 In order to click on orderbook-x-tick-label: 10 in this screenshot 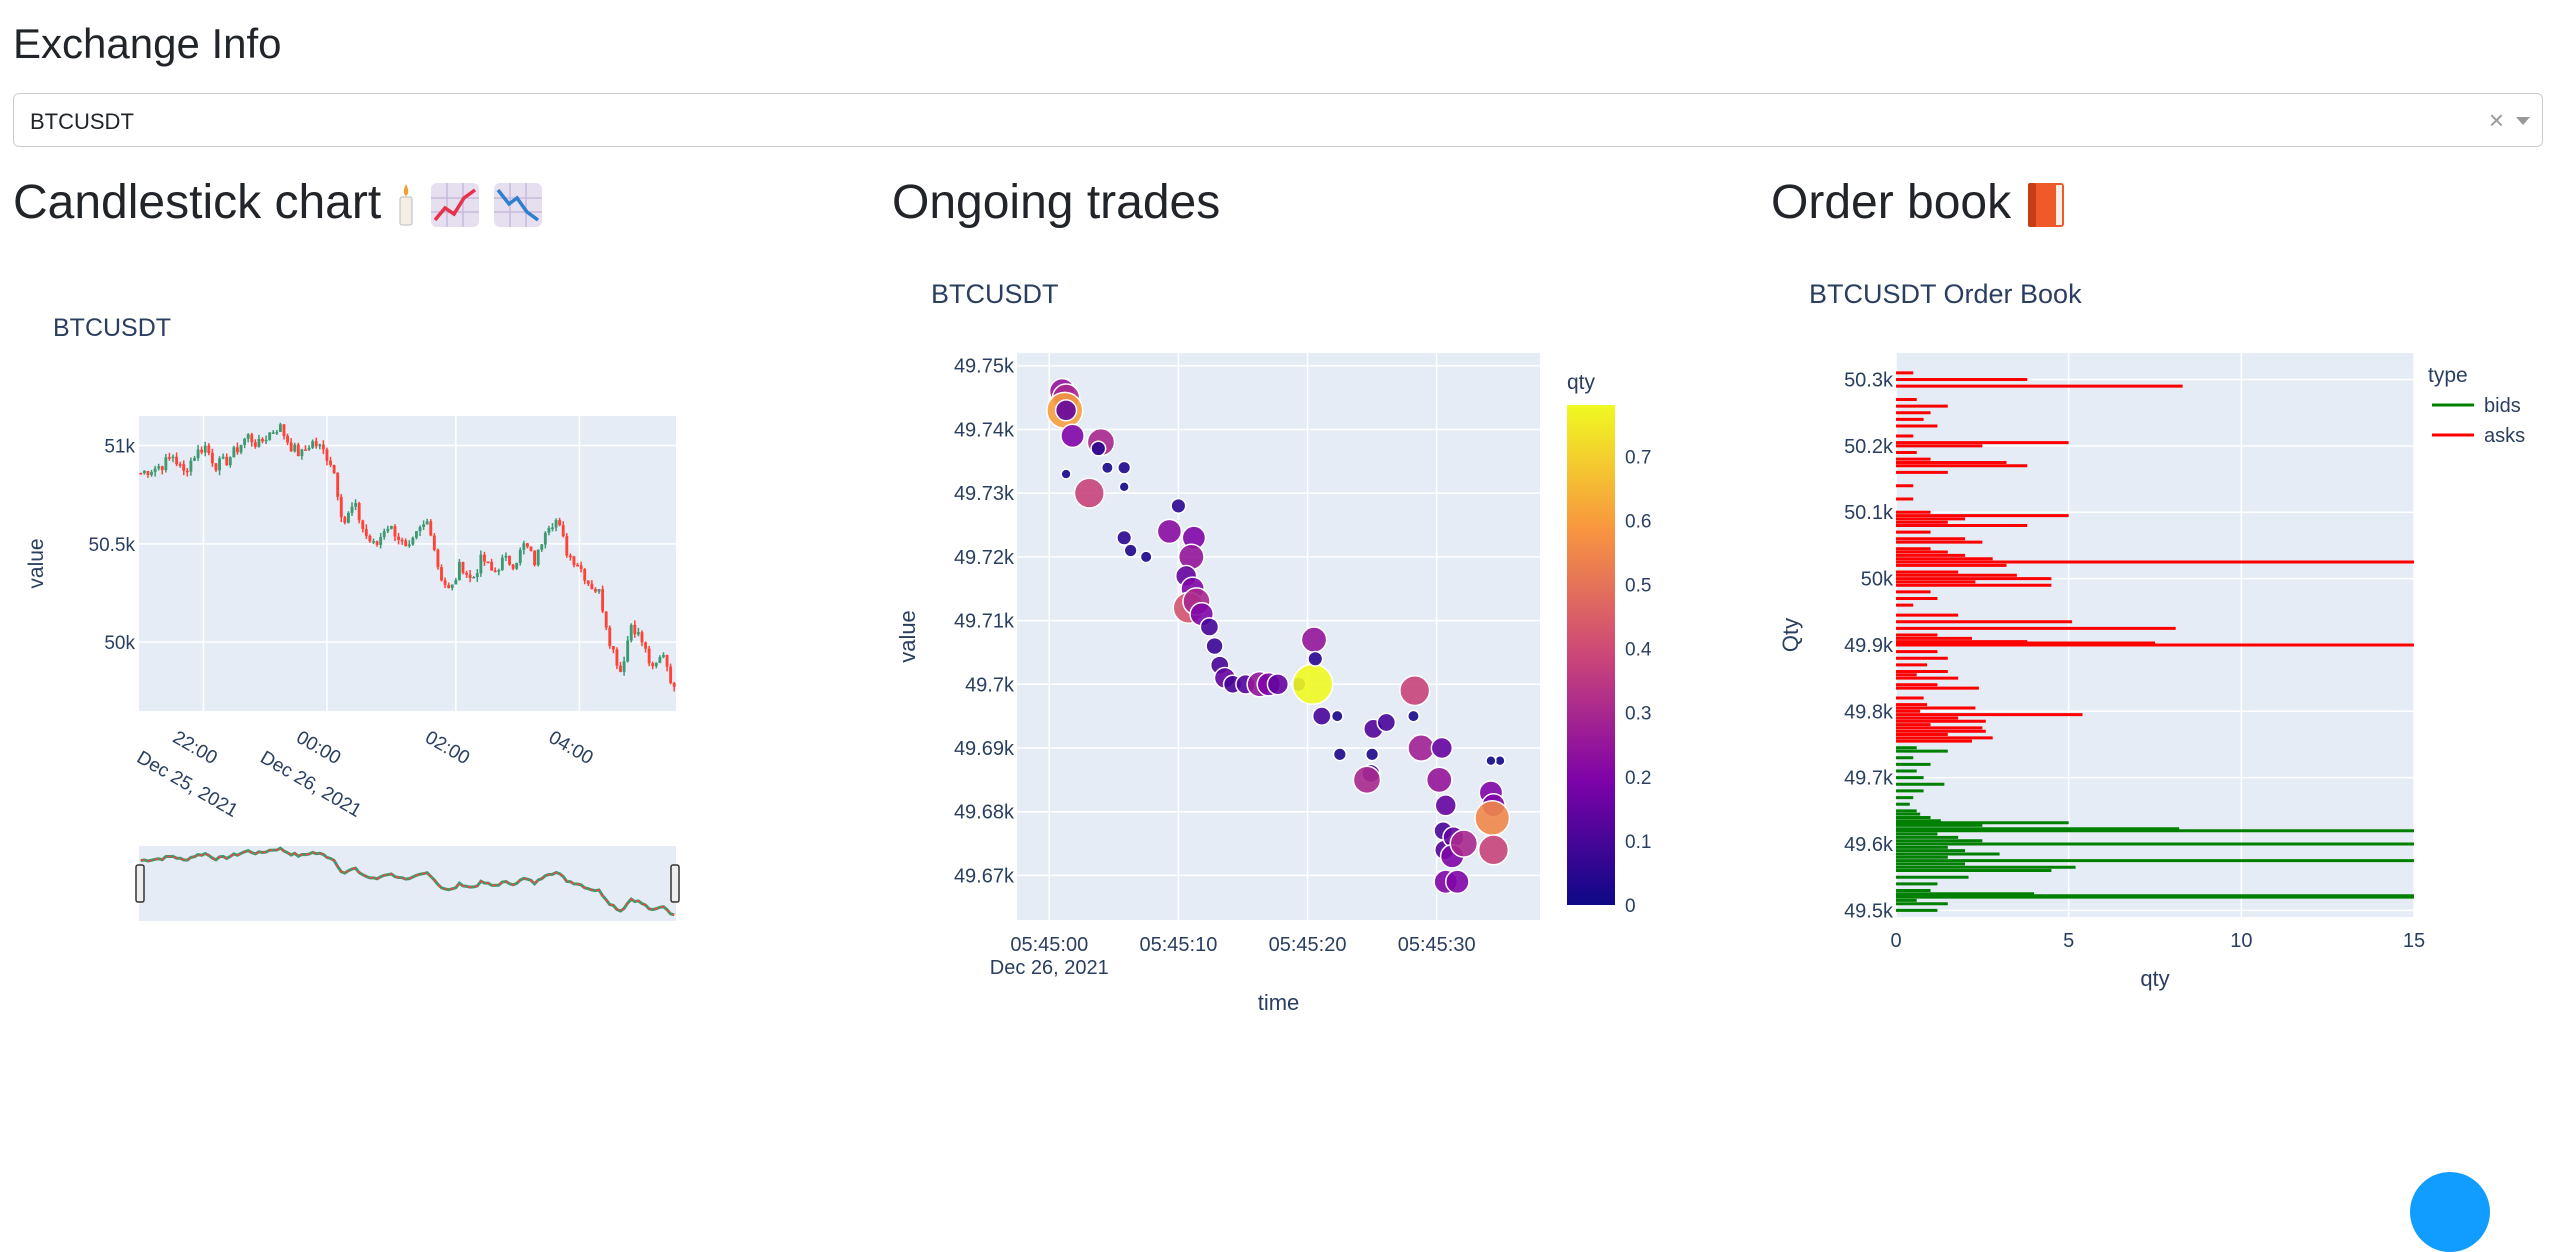, I will do `click(2241, 941)`.